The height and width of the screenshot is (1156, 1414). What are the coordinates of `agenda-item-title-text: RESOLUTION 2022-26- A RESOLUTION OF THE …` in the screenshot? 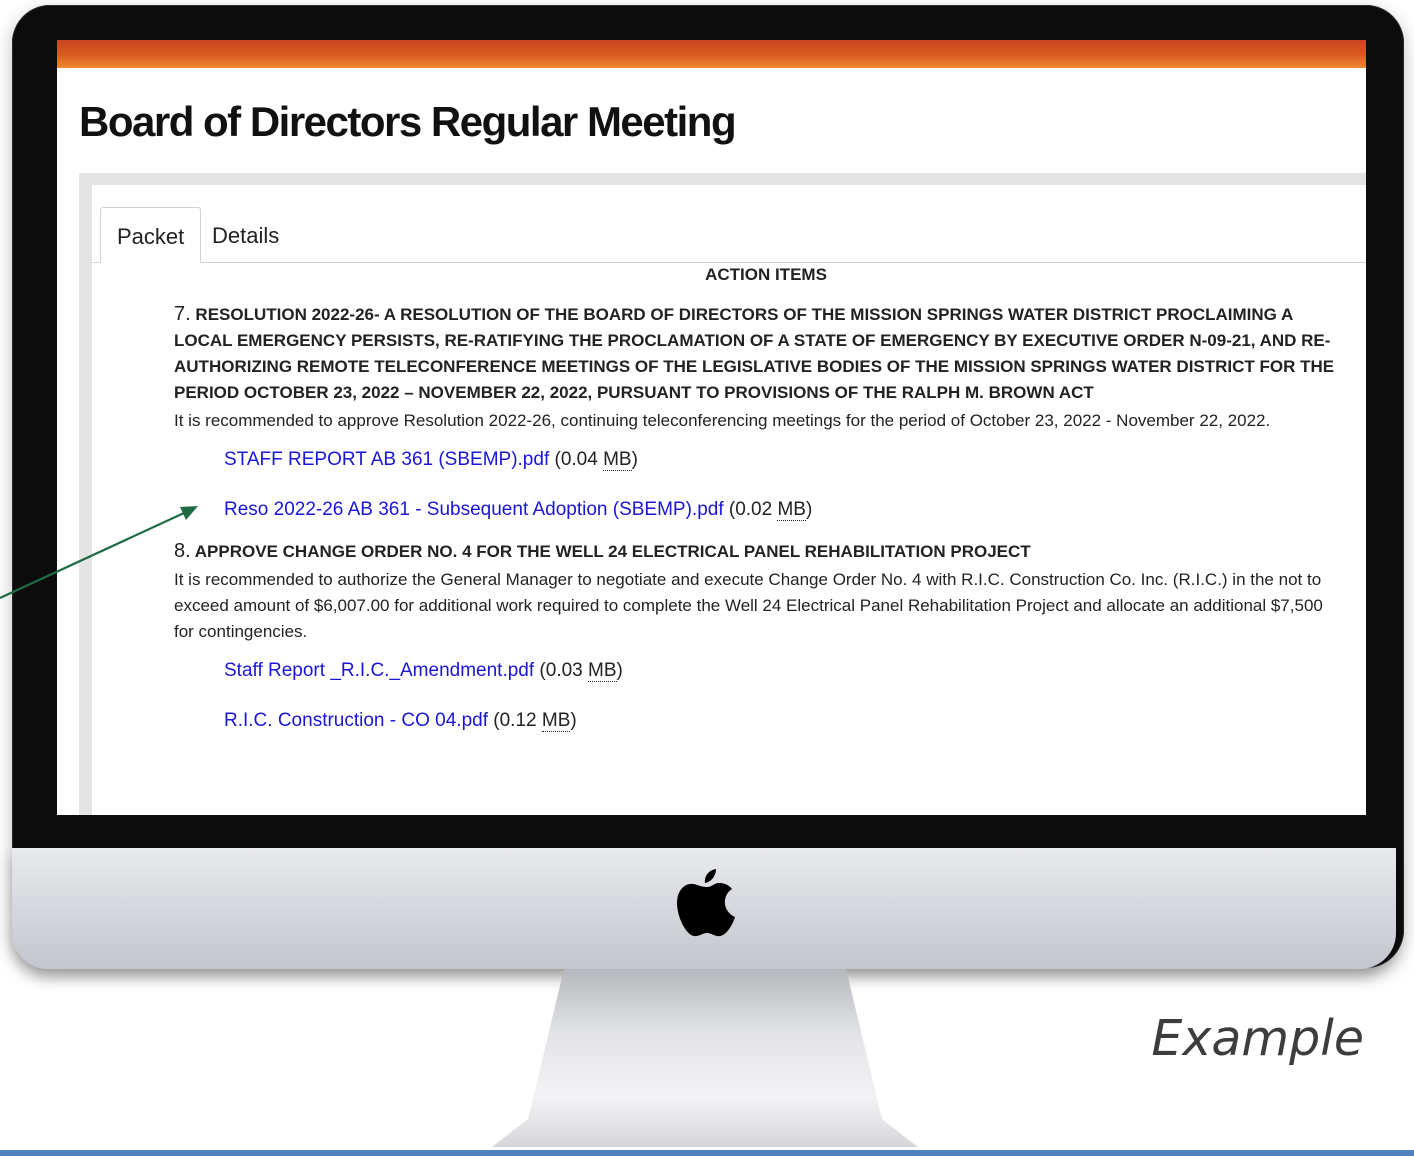 It's located at (754, 353).